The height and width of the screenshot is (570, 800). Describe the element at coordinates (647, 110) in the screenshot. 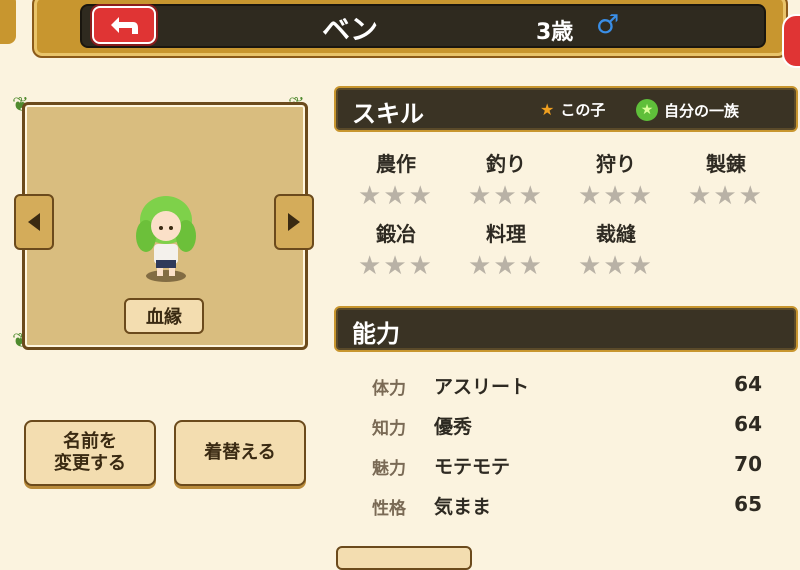

I see `star-green-icon: ★` at that location.